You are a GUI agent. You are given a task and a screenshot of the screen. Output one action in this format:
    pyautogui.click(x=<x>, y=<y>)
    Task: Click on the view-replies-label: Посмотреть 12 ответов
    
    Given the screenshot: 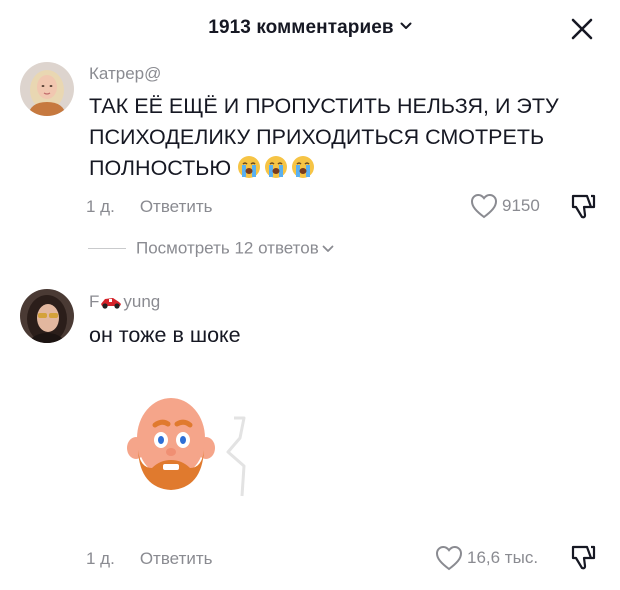 What is the action you would take?
    pyautogui.click(x=227, y=248)
    